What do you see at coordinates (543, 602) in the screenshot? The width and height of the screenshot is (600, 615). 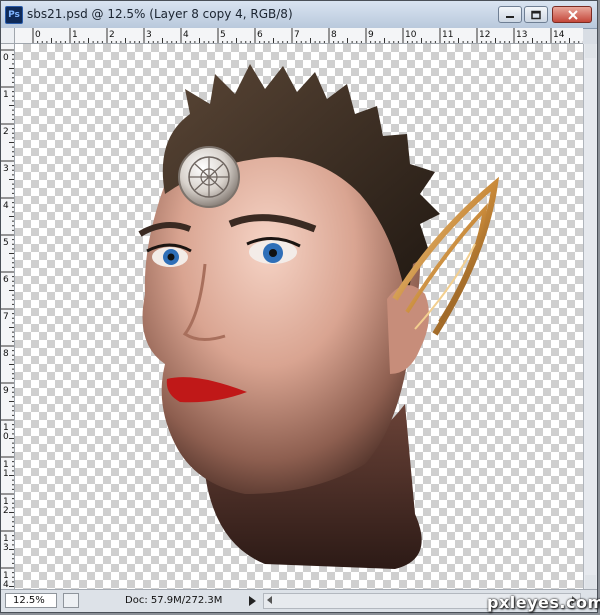 I see `watermark: pxleyes.com` at bounding box center [543, 602].